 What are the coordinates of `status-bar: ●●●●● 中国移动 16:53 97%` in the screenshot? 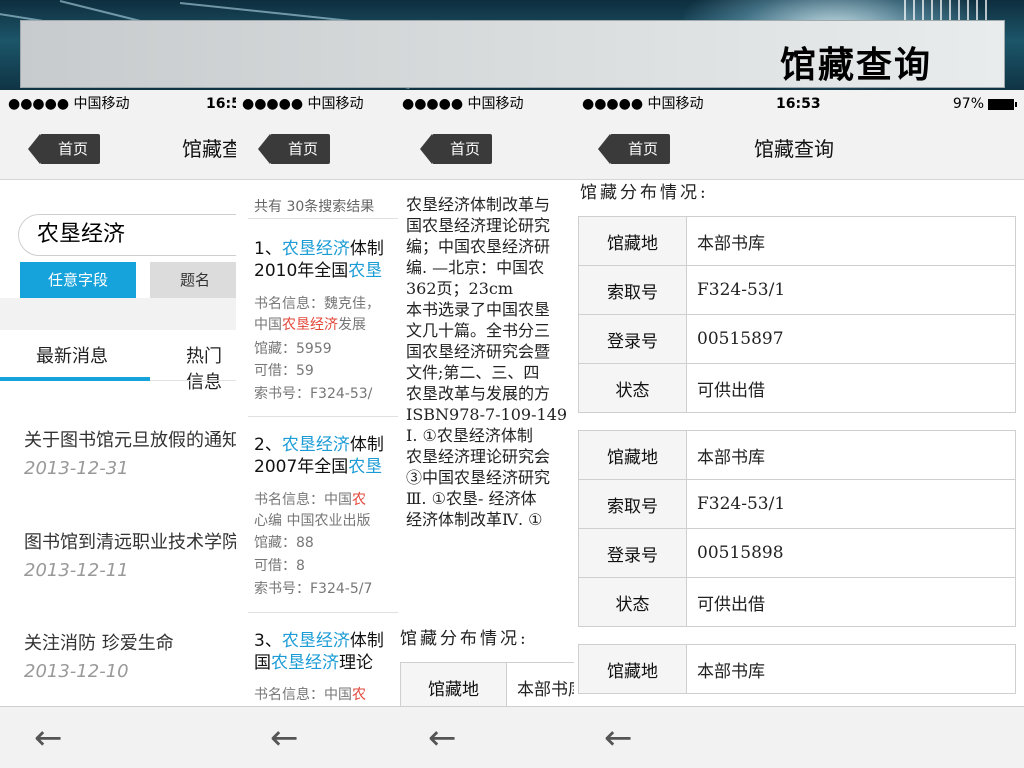 It's located at (799, 104).